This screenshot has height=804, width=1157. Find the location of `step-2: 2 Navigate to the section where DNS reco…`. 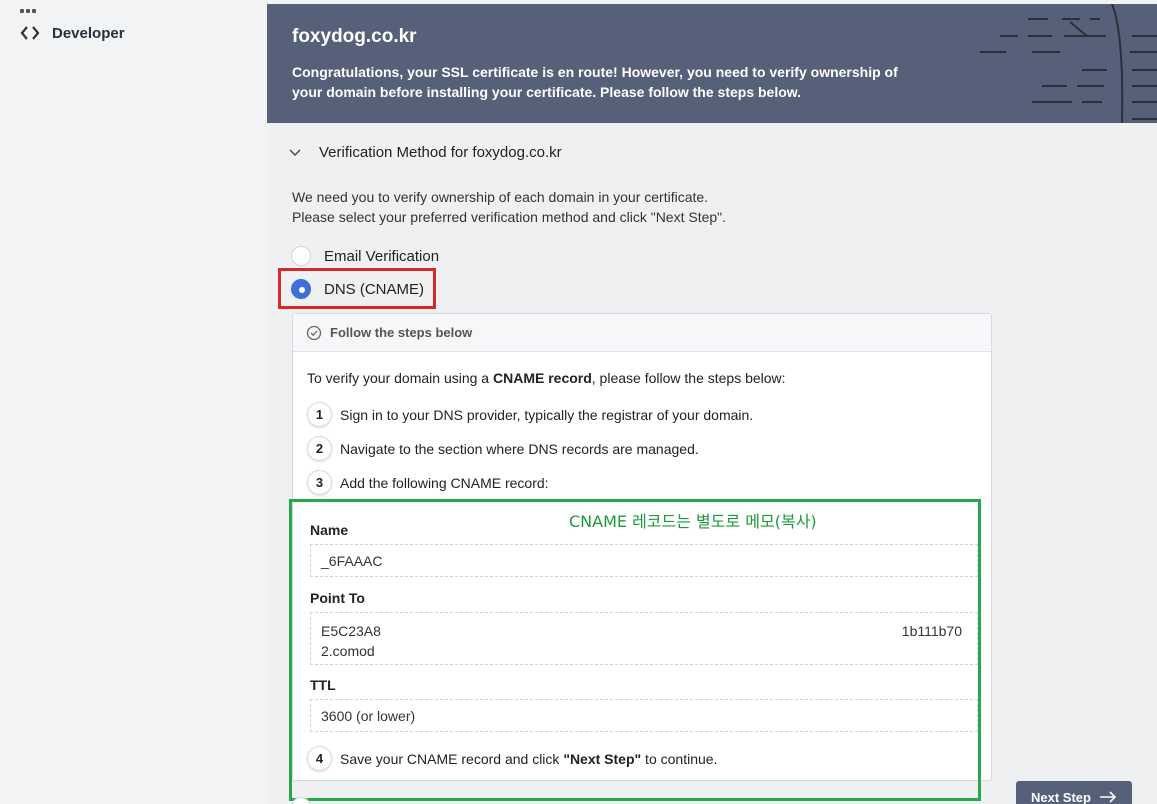

step-2: 2 Navigate to the section where DNS reco… is located at coordinates (503, 448).